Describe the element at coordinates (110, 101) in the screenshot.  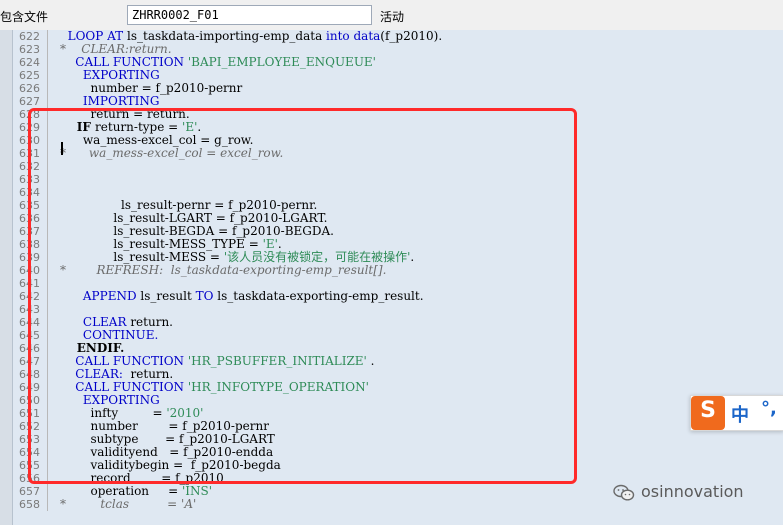
I see `keyword-token: IMPORTING` at that location.